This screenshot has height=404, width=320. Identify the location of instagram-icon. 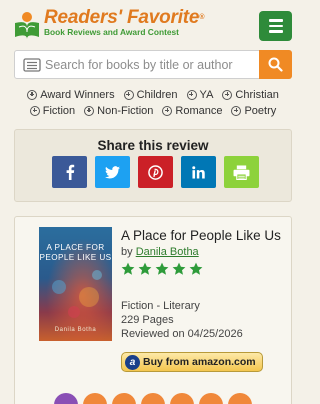
(211, 398).